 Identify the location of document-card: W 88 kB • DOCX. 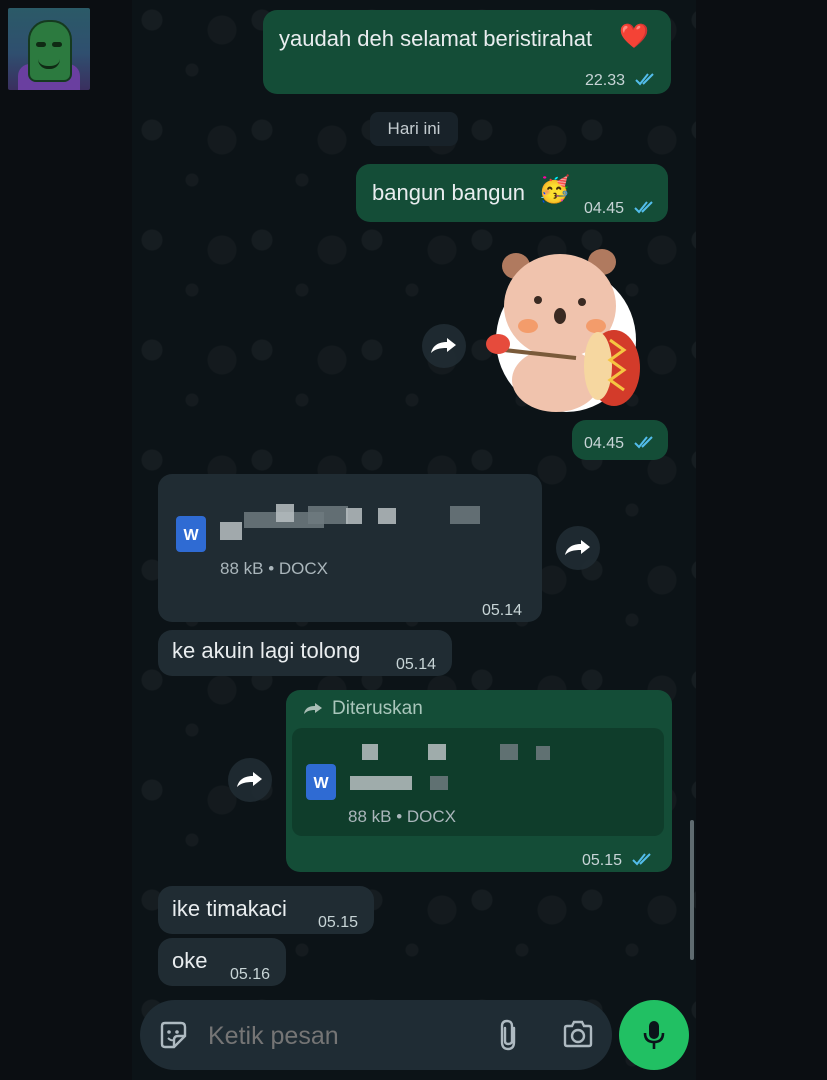
(478, 782).